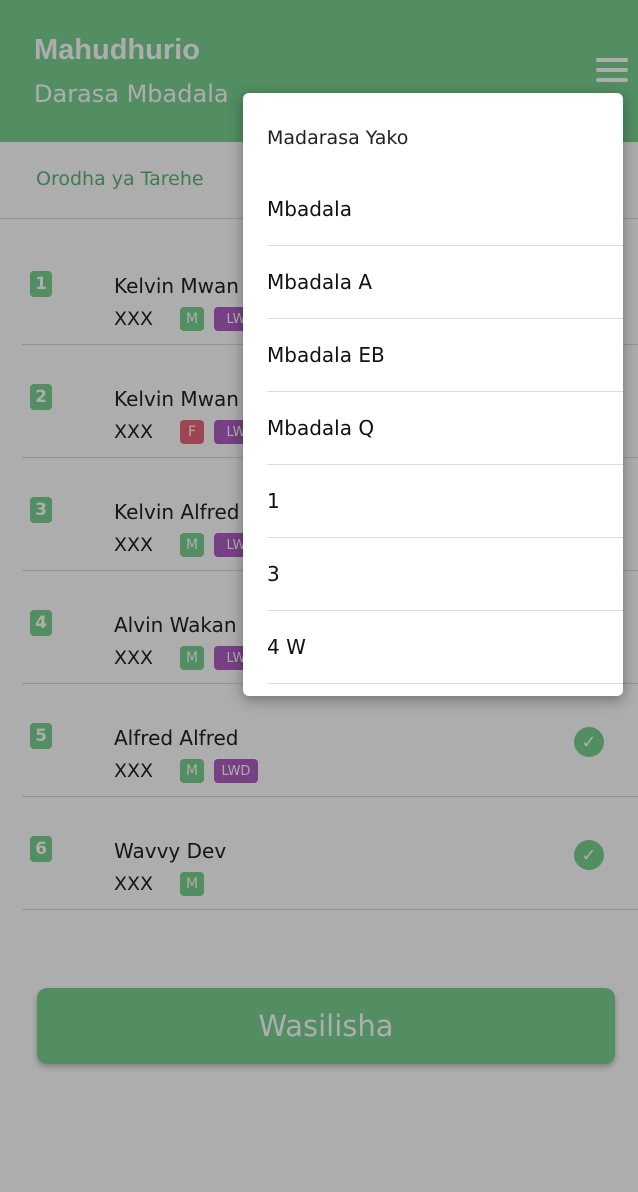 Image resolution: width=638 pixels, height=1192 pixels. Describe the element at coordinates (321, 428) in the screenshot. I see `dropdown-item-label: Mbadala Q` at that location.